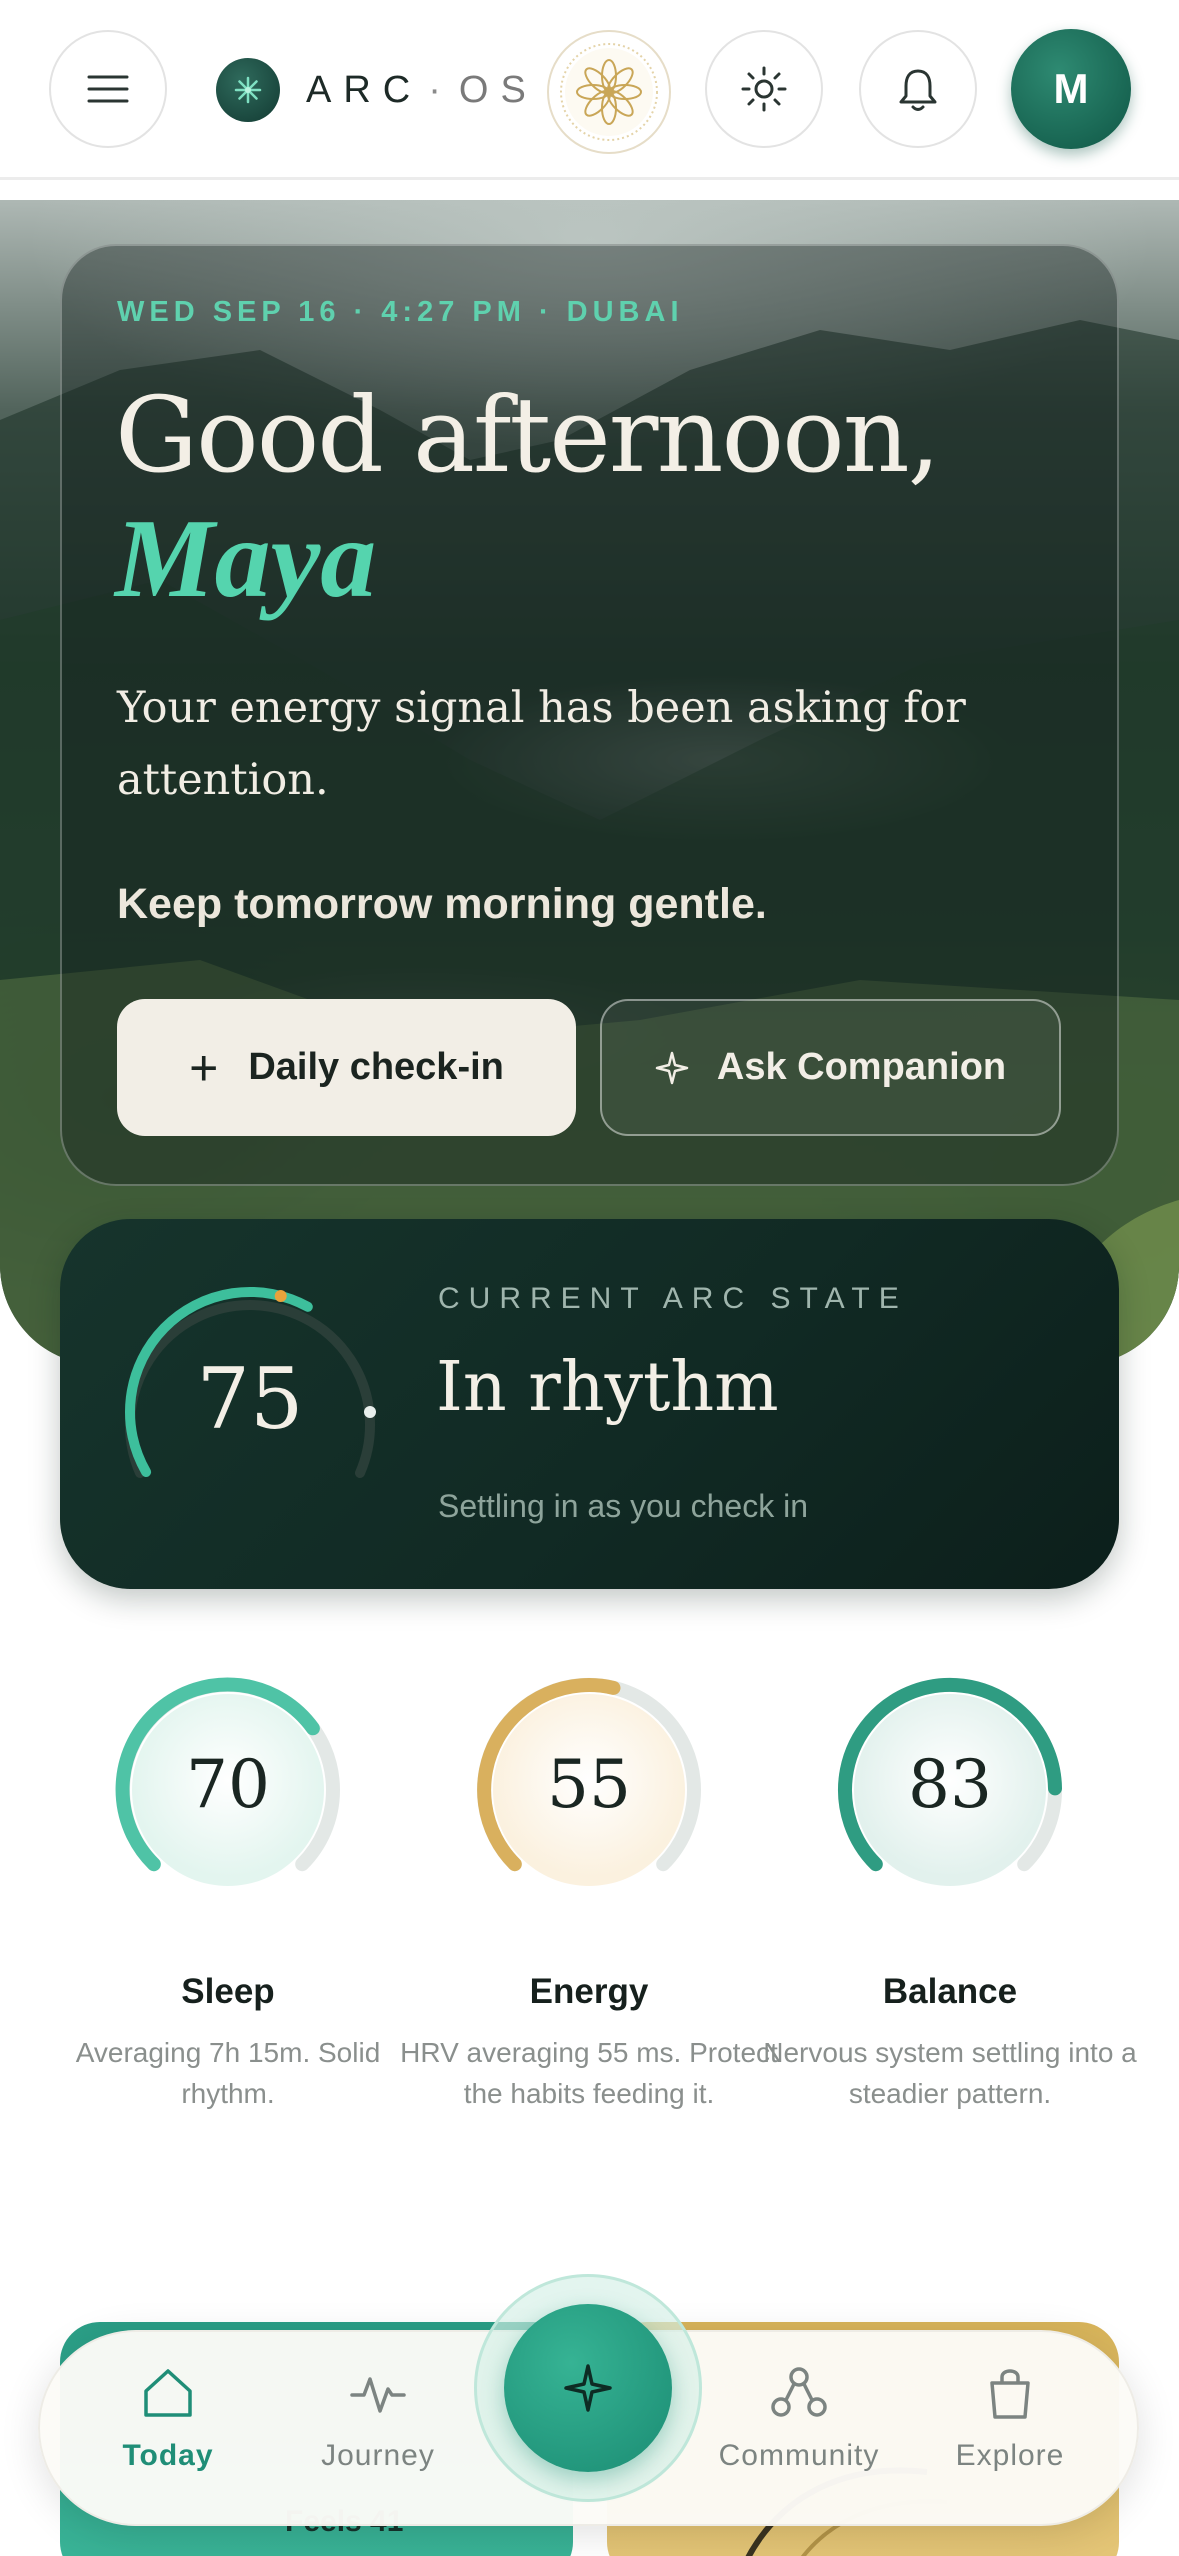 Image resolution: width=1179 pixels, height=2556 pixels. Describe the element at coordinates (246, 559) in the screenshot. I see `user-name: Maya` at that location.